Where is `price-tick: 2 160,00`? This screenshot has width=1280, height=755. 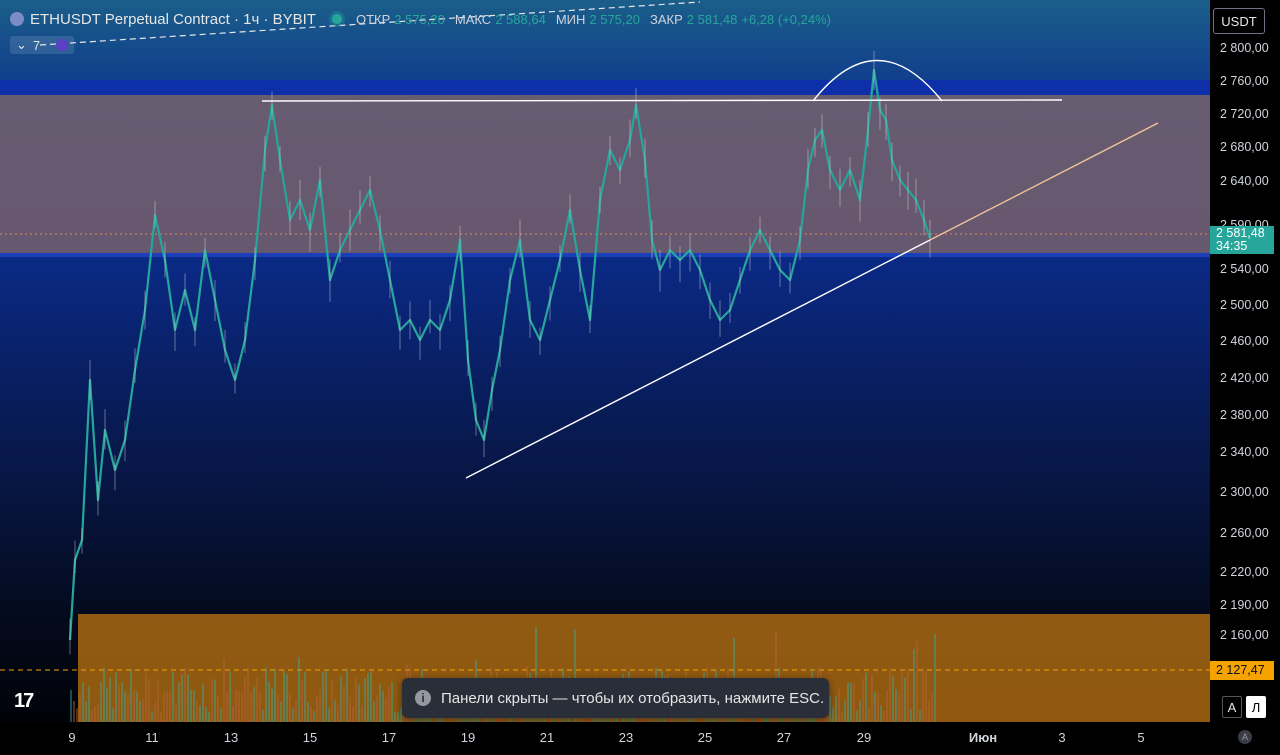 price-tick: 2 160,00 is located at coordinates (1244, 635).